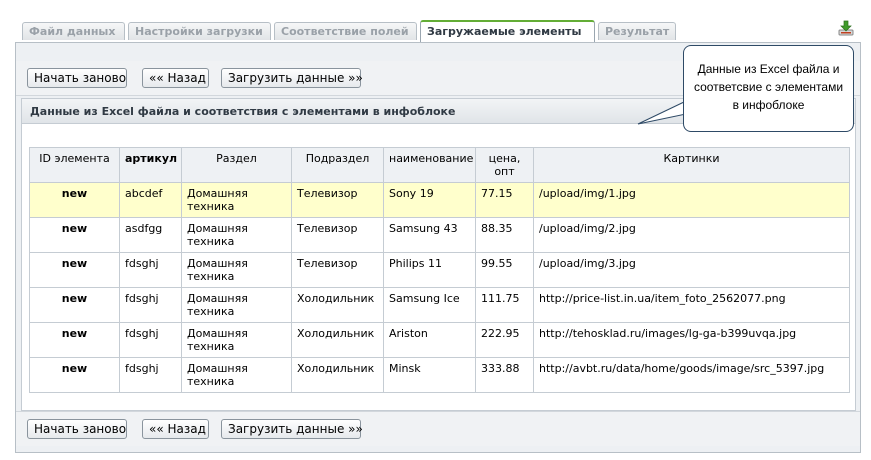 The image size is (871, 460). Describe the element at coordinates (846, 28) in the screenshot. I see `download-arrow-icon` at that location.